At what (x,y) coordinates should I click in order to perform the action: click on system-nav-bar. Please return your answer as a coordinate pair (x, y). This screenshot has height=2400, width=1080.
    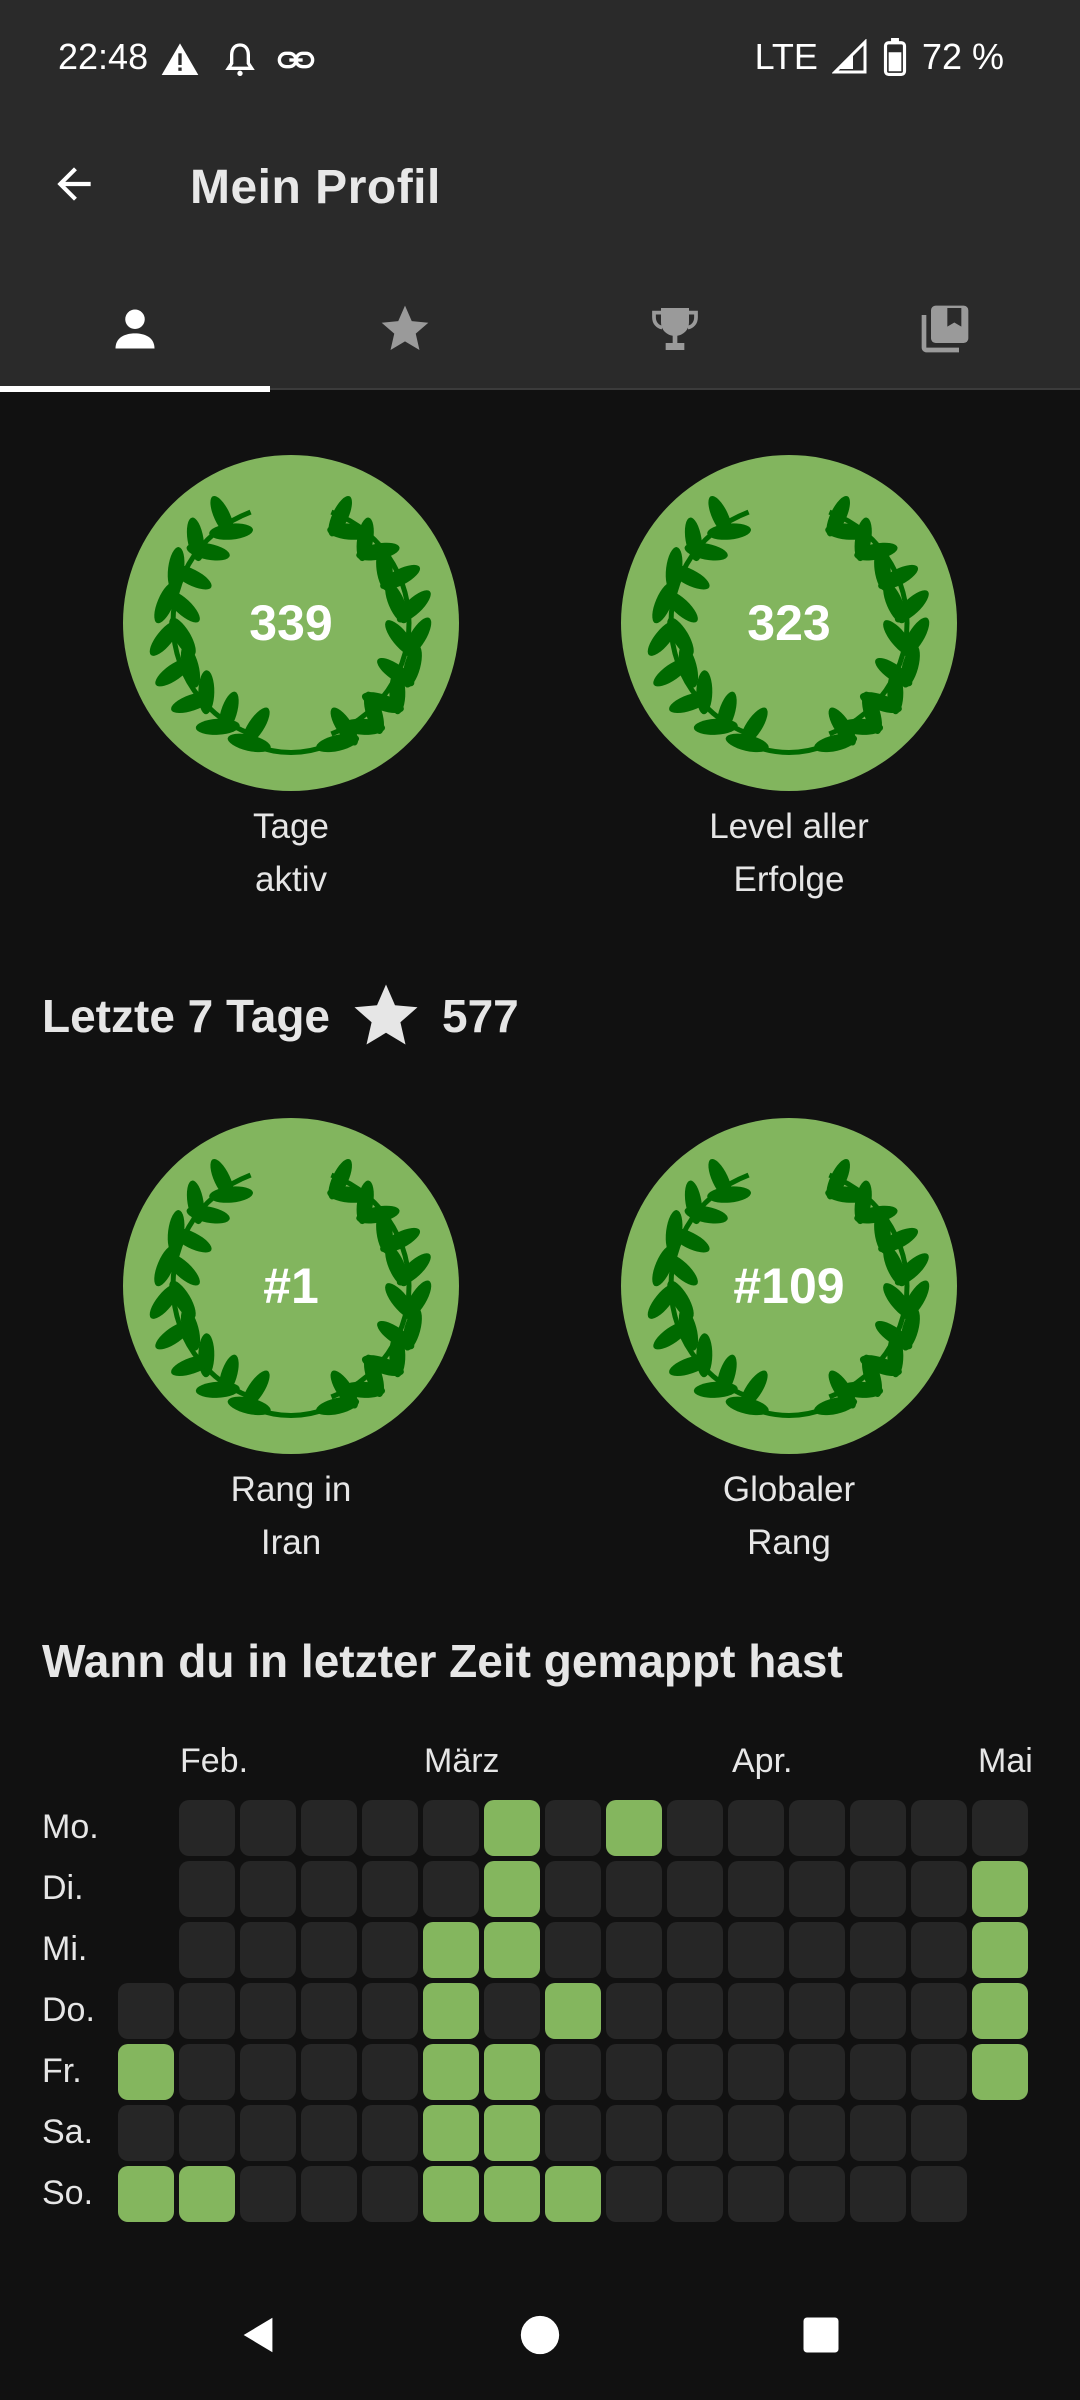
    Looking at the image, I should click on (540, 2335).